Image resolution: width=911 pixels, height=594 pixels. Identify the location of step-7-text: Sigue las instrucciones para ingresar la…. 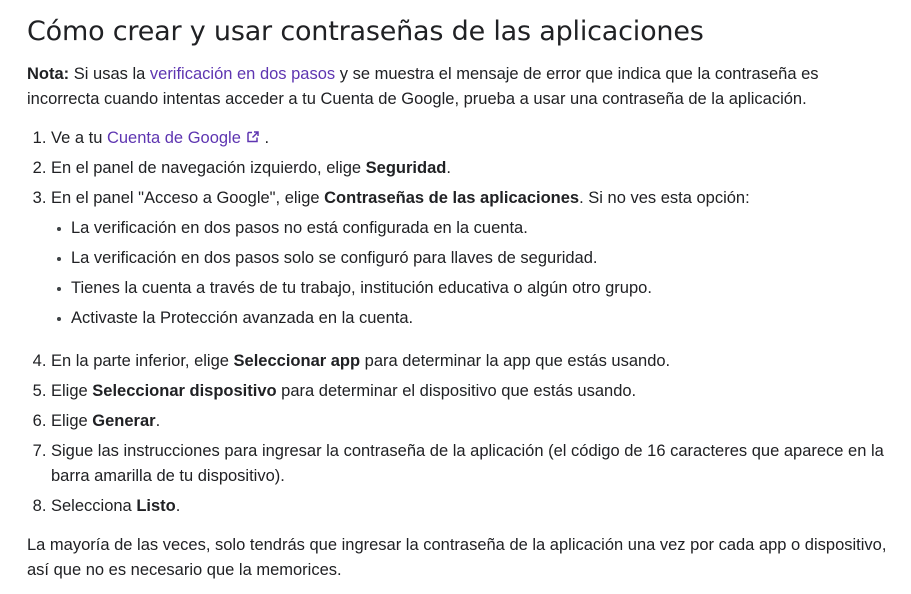
(467, 463).